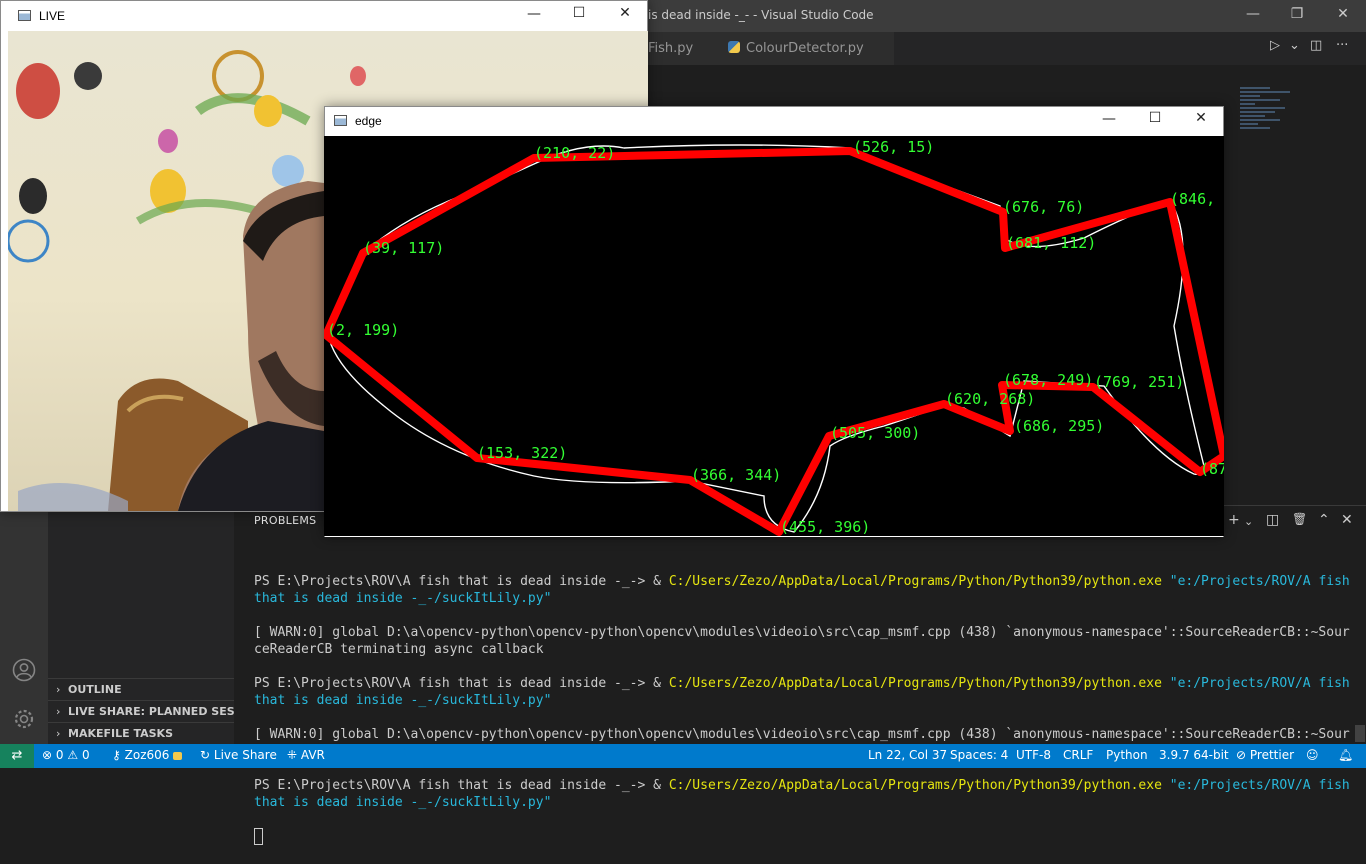 The width and height of the screenshot is (1366, 864). What do you see at coordinates (1033, 755) in the screenshot?
I see `encoding-status: UTF-8` at bounding box center [1033, 755].